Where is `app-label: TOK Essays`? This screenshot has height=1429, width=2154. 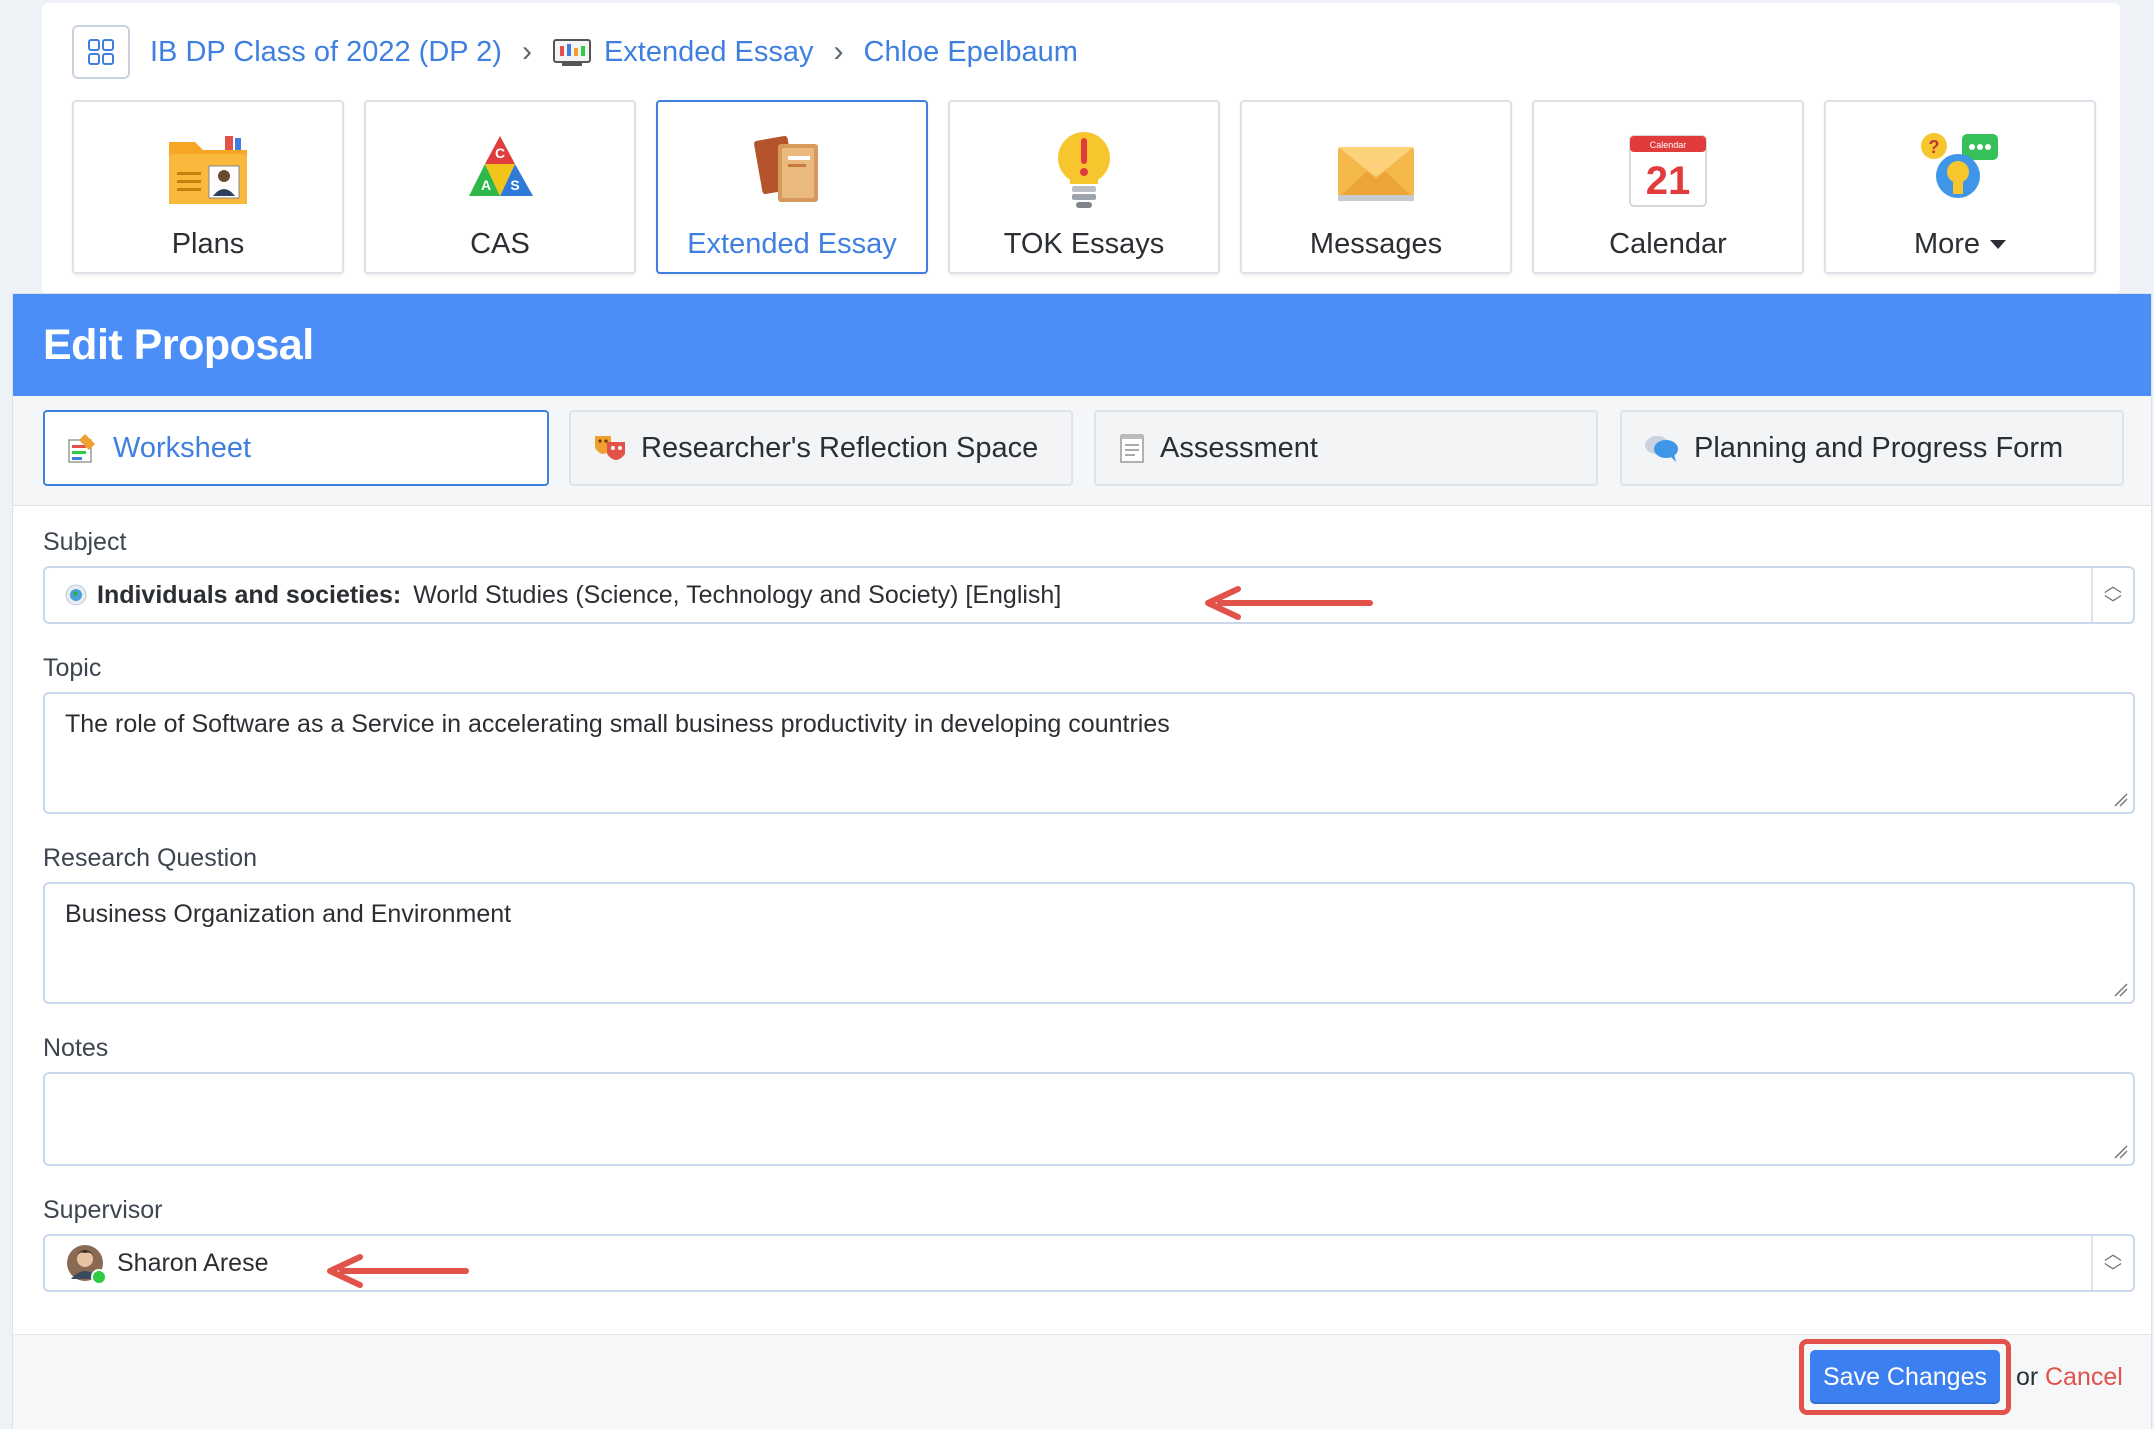
app-label: TOK Essays is located at coordinates (1084, 244).